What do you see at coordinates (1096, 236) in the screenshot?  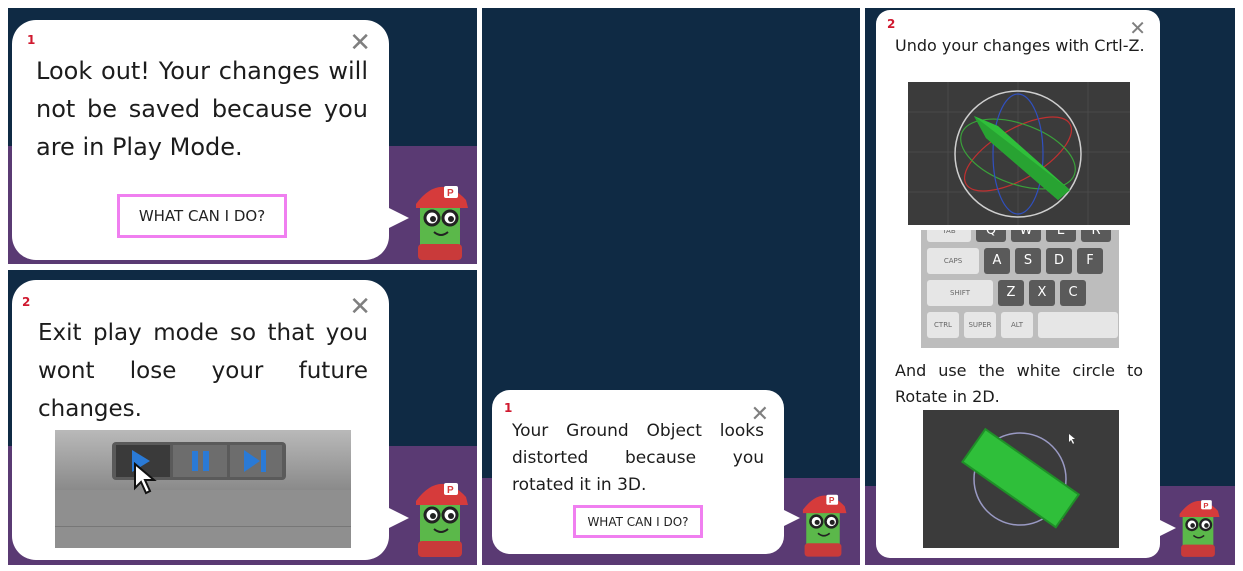 I see `key-r: R` at bounding box center [1096, 236].